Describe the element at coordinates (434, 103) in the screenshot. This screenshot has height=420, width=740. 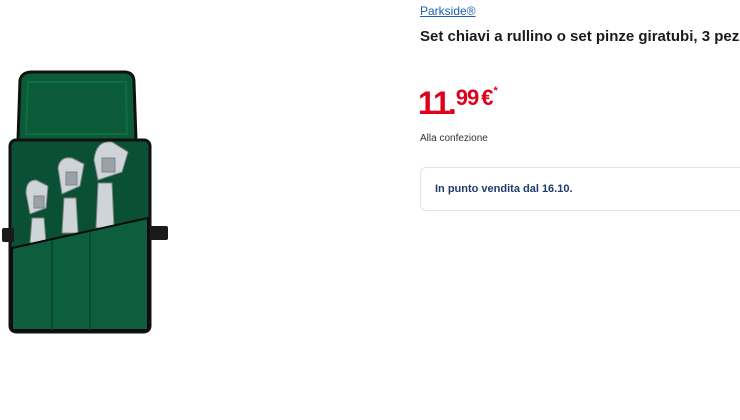
I see `price-integer: 11` at that location.